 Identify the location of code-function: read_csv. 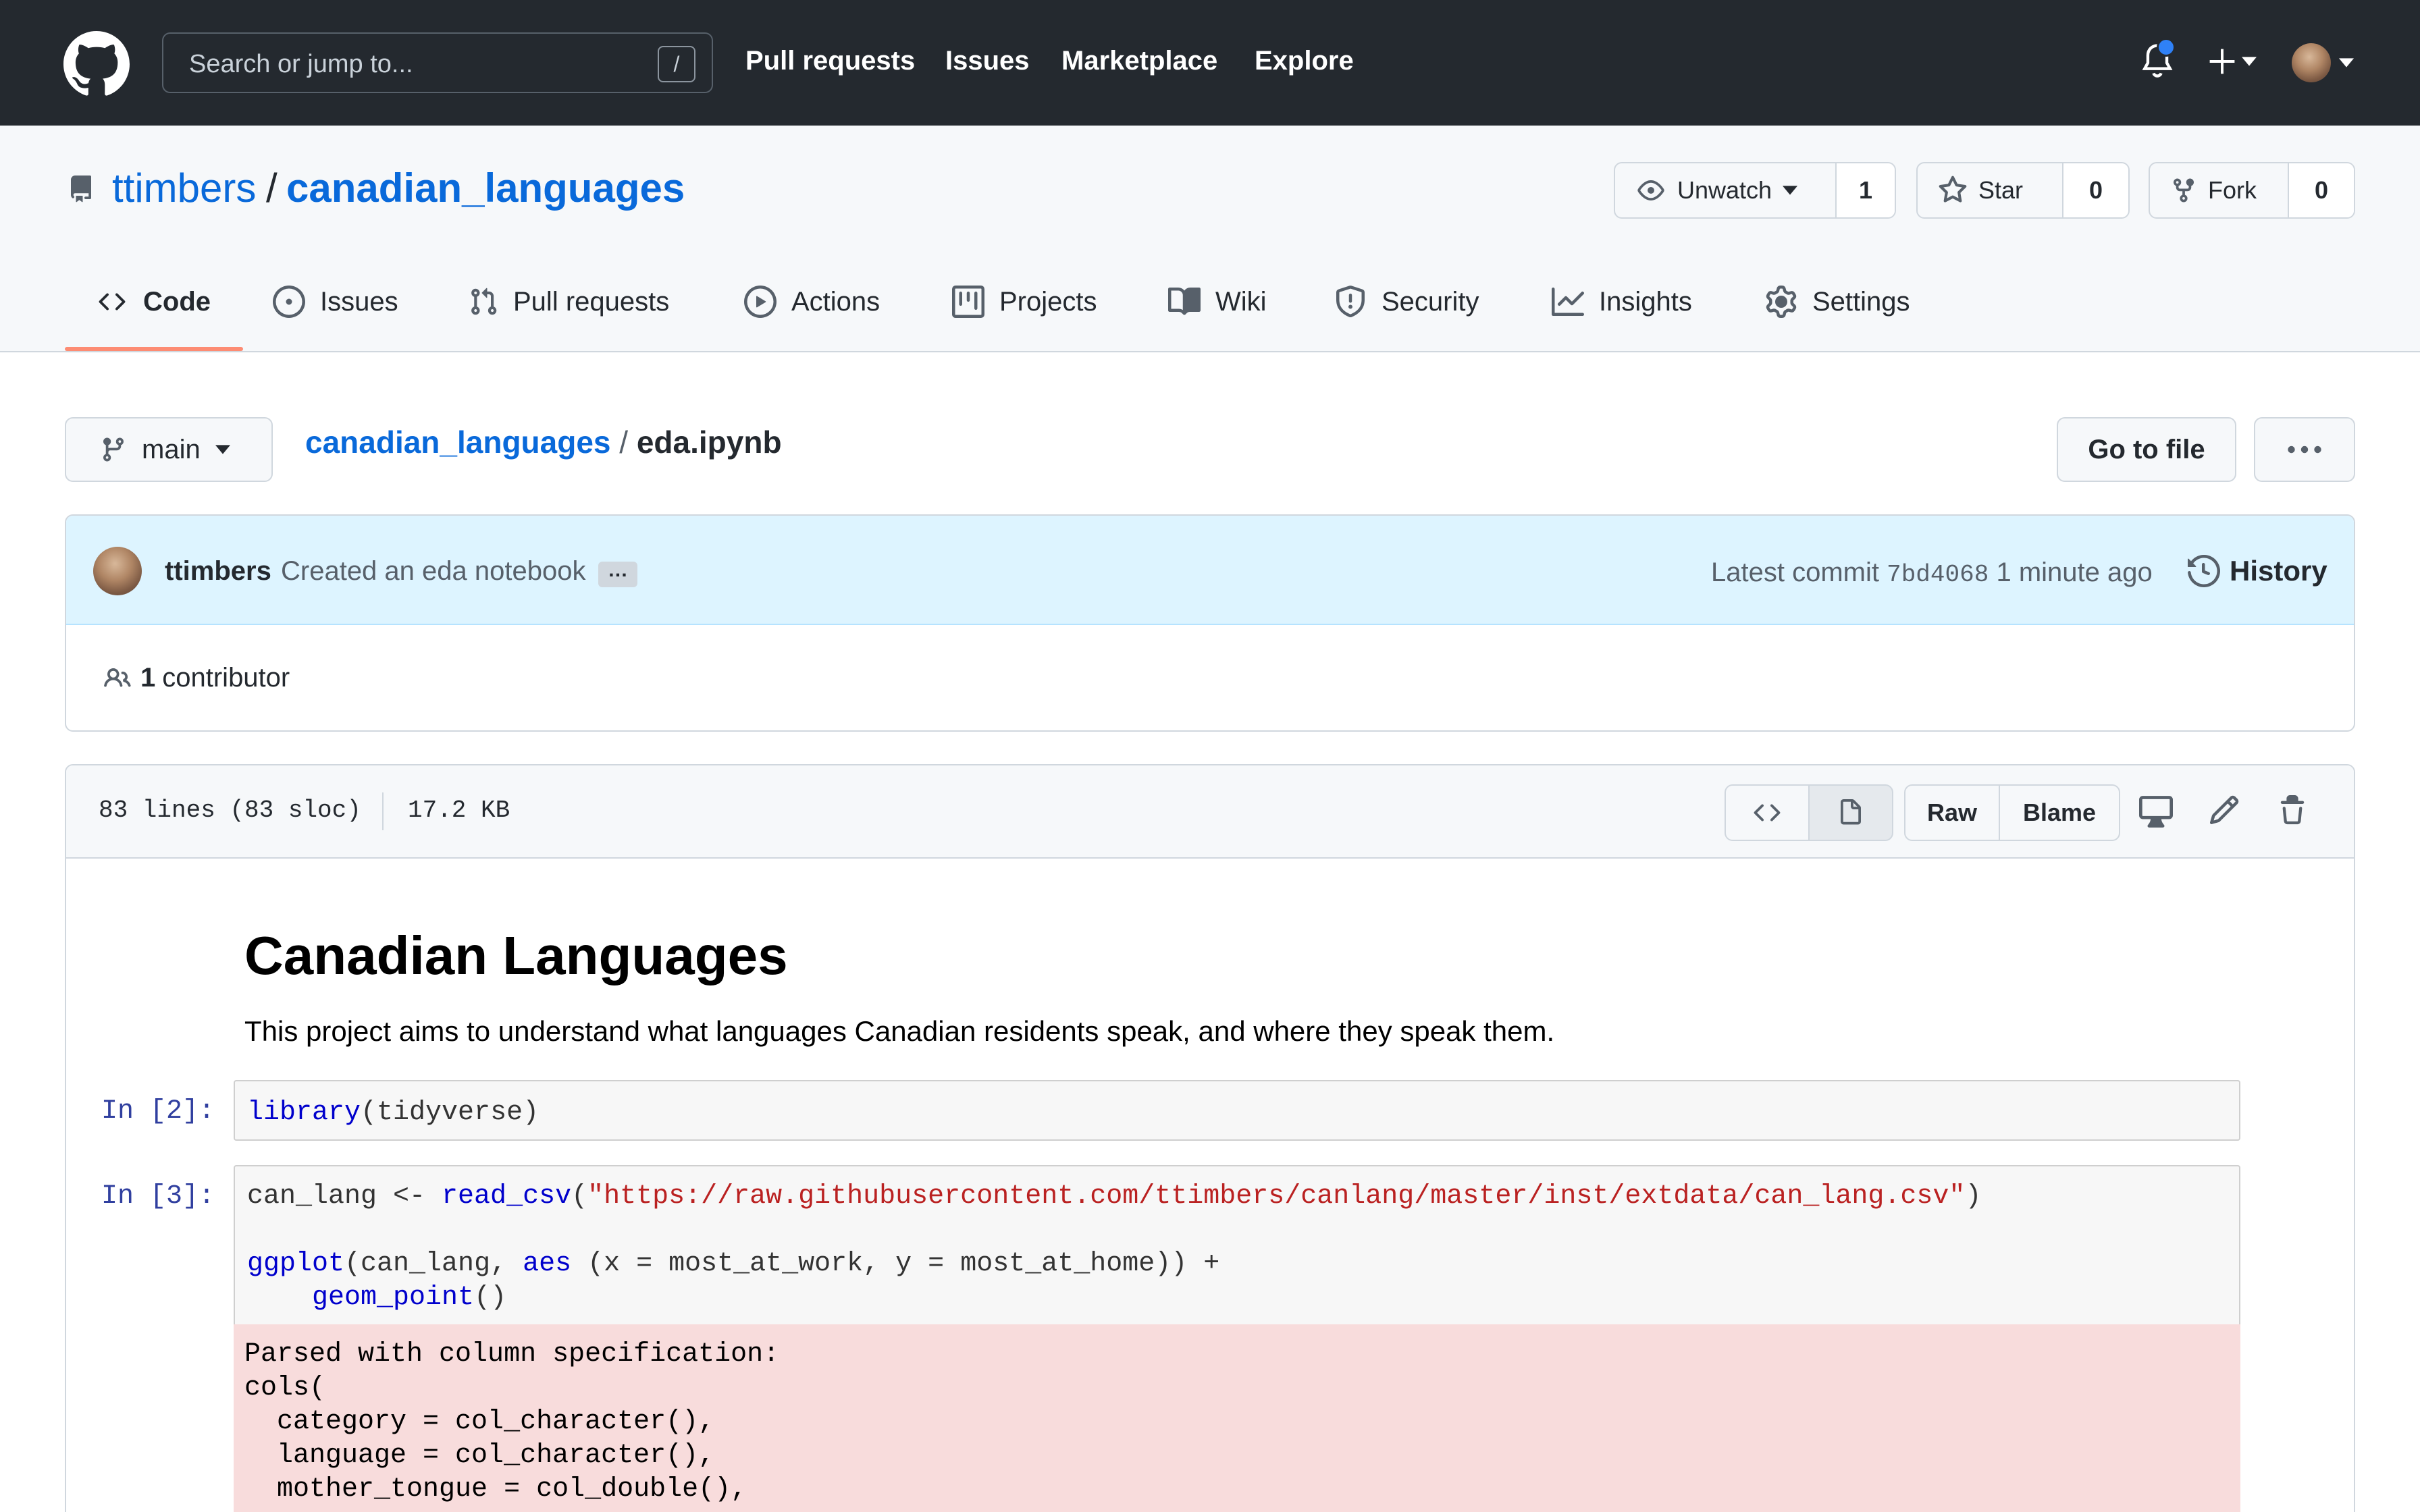
(507, 1196).